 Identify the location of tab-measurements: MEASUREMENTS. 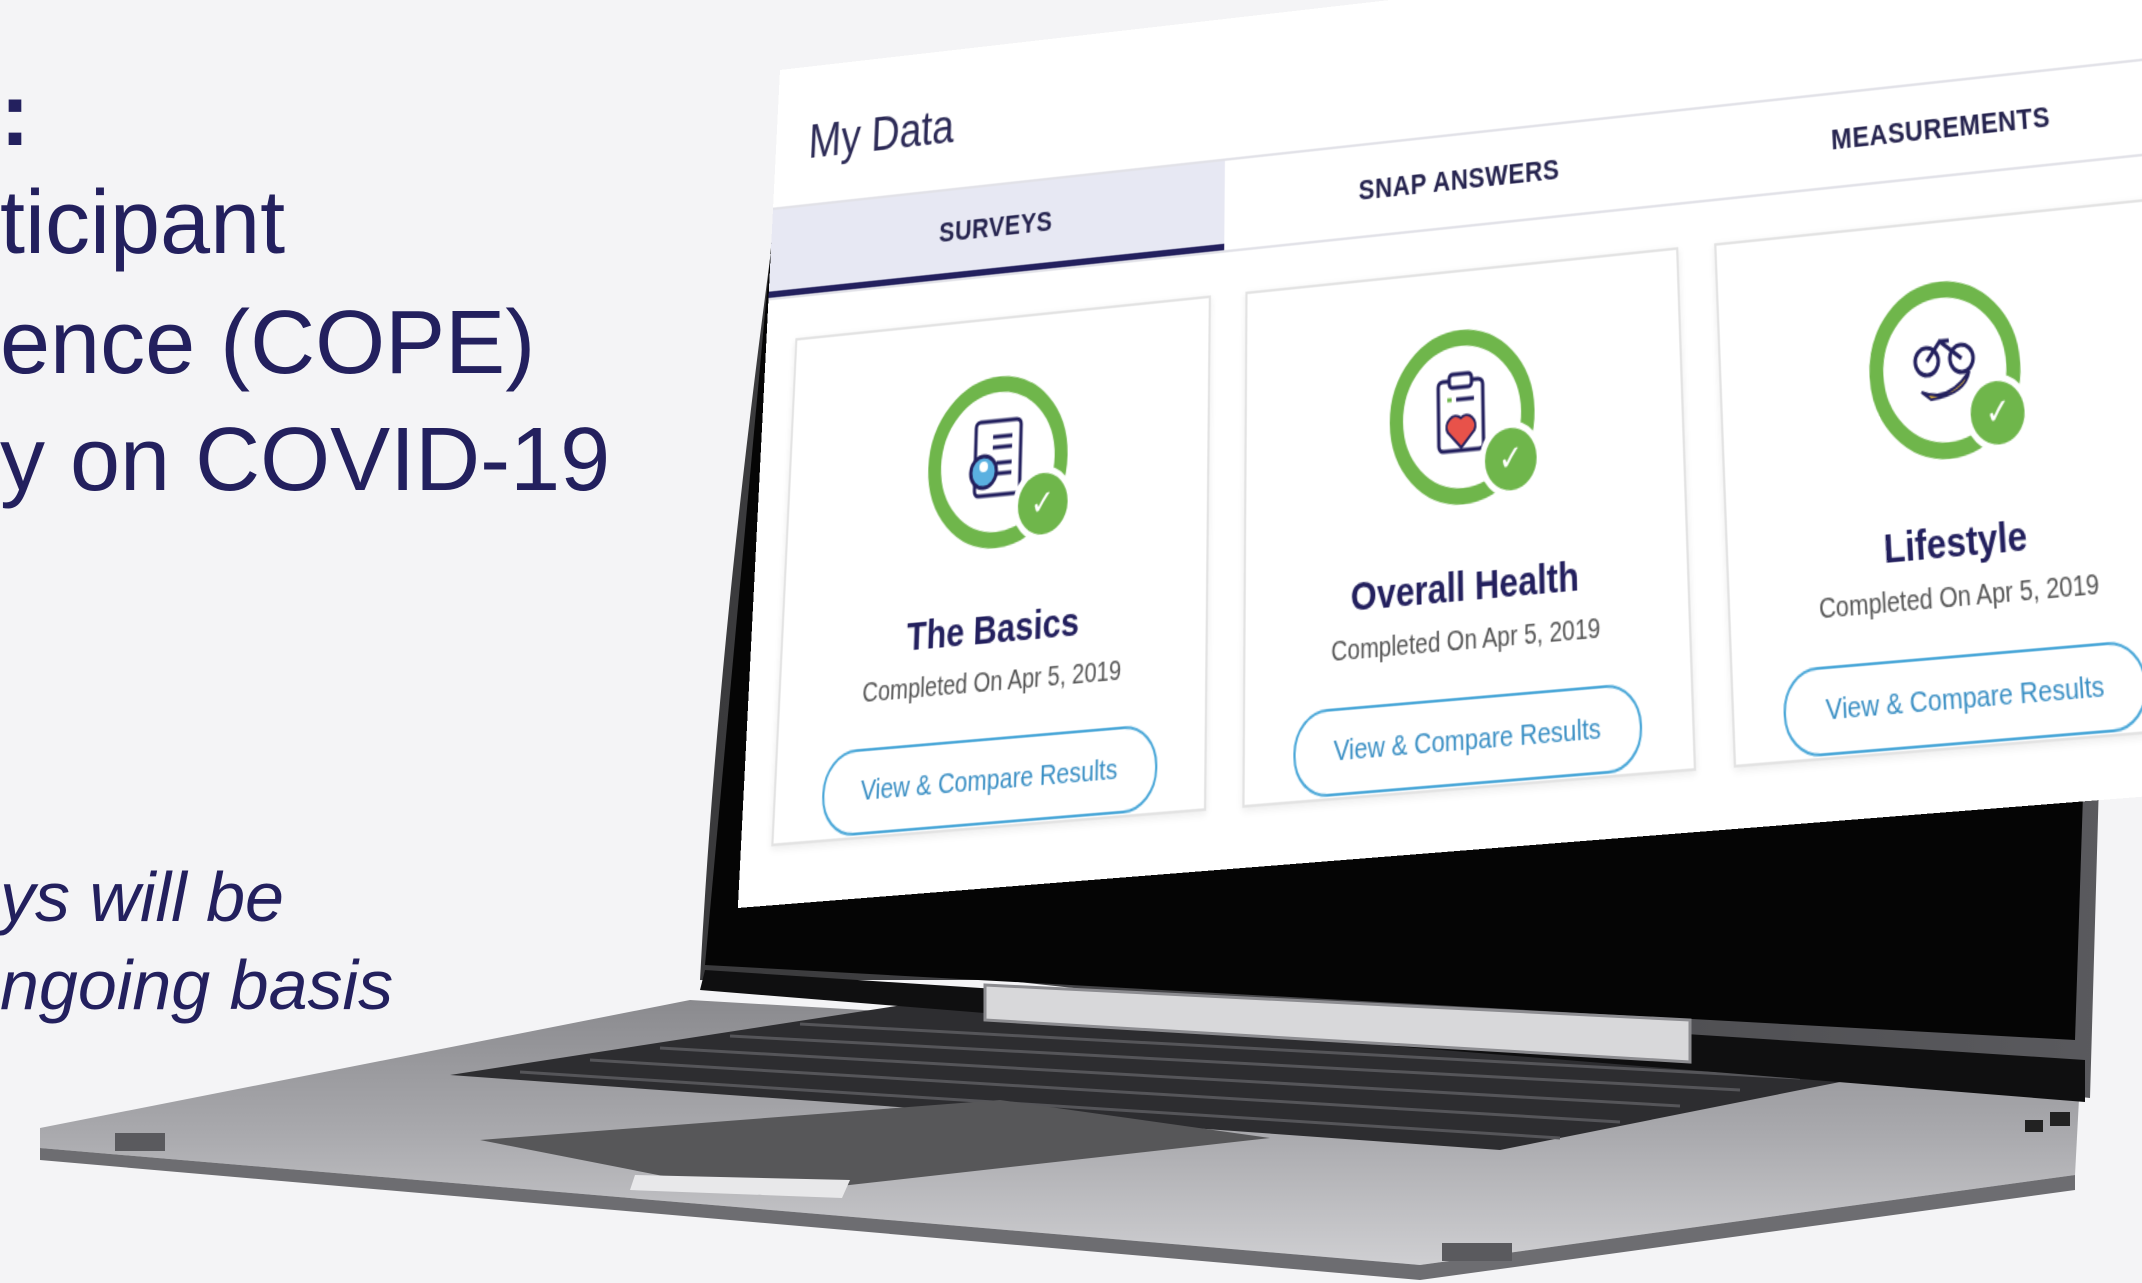
(1918, 129).